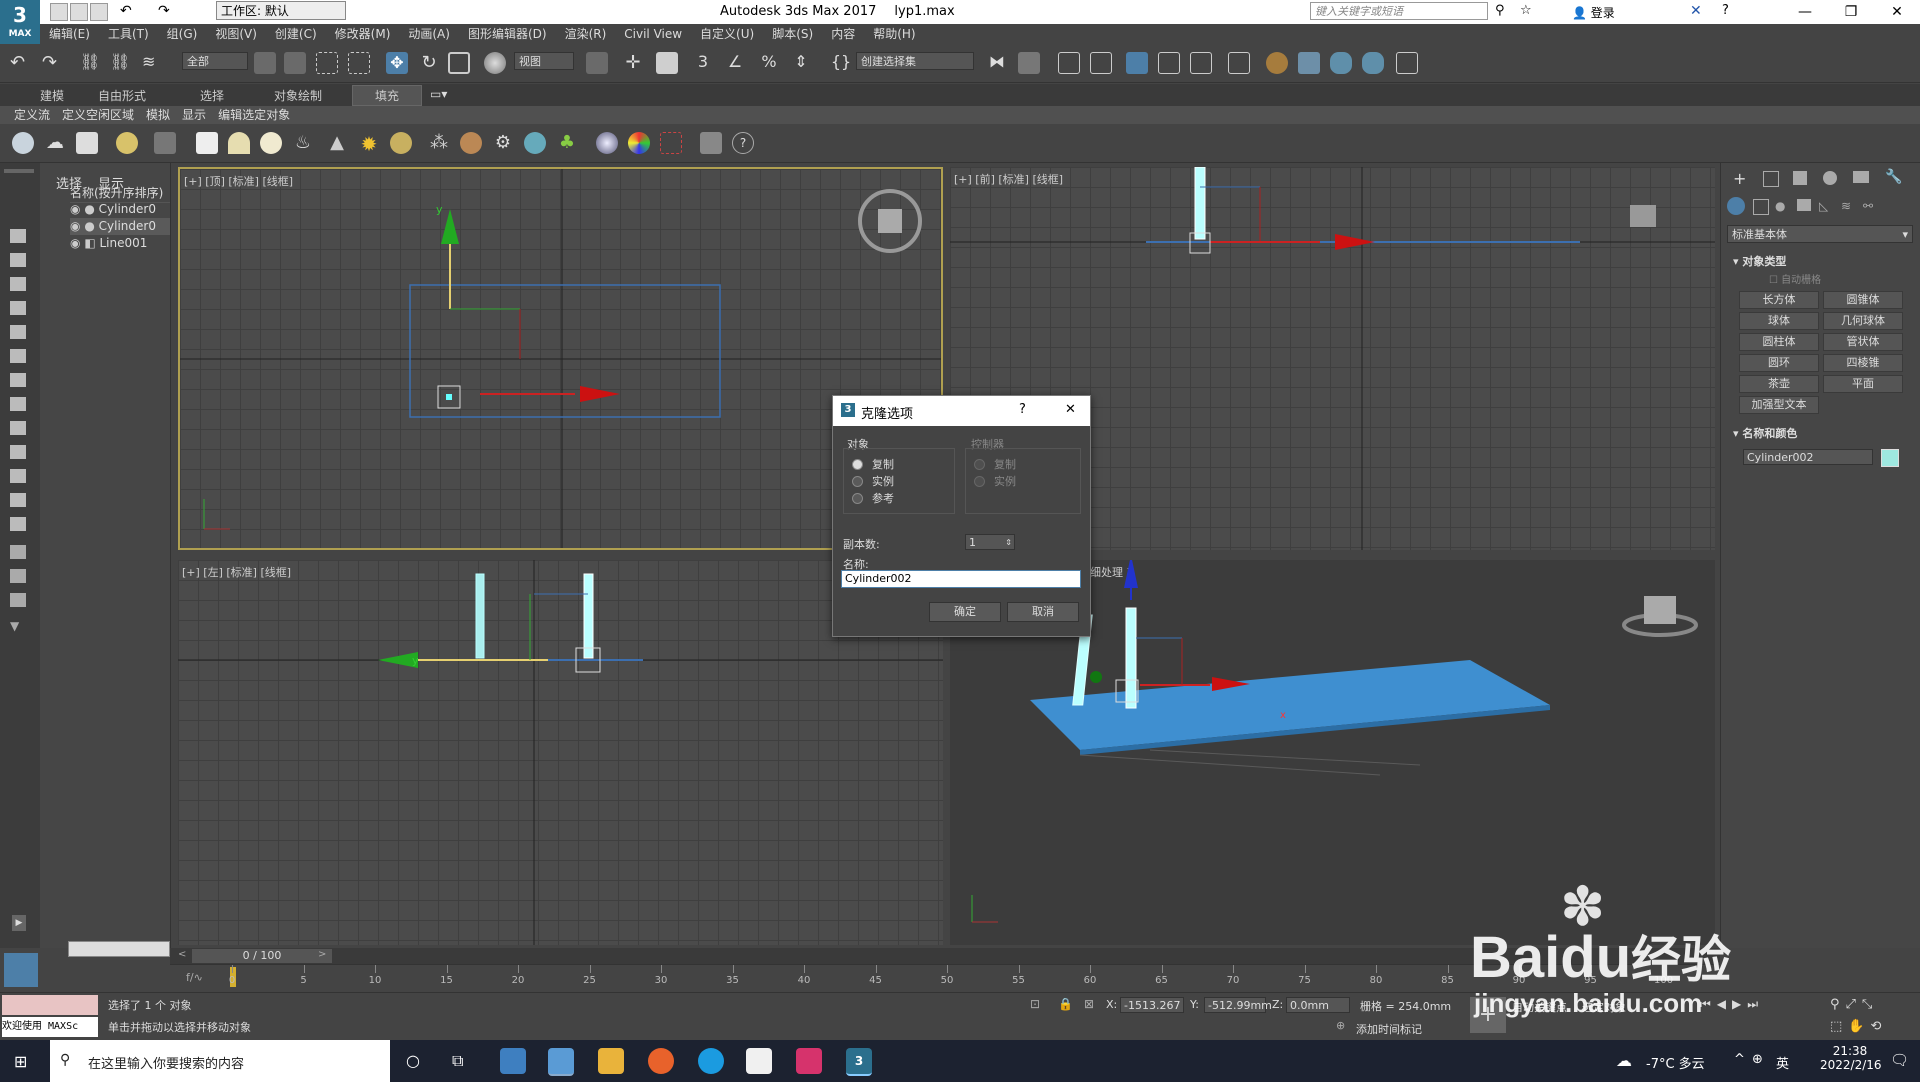  Describe the element at coordinates (1239, 63) in the screenshot. I see `material-editor-icon` at that location.